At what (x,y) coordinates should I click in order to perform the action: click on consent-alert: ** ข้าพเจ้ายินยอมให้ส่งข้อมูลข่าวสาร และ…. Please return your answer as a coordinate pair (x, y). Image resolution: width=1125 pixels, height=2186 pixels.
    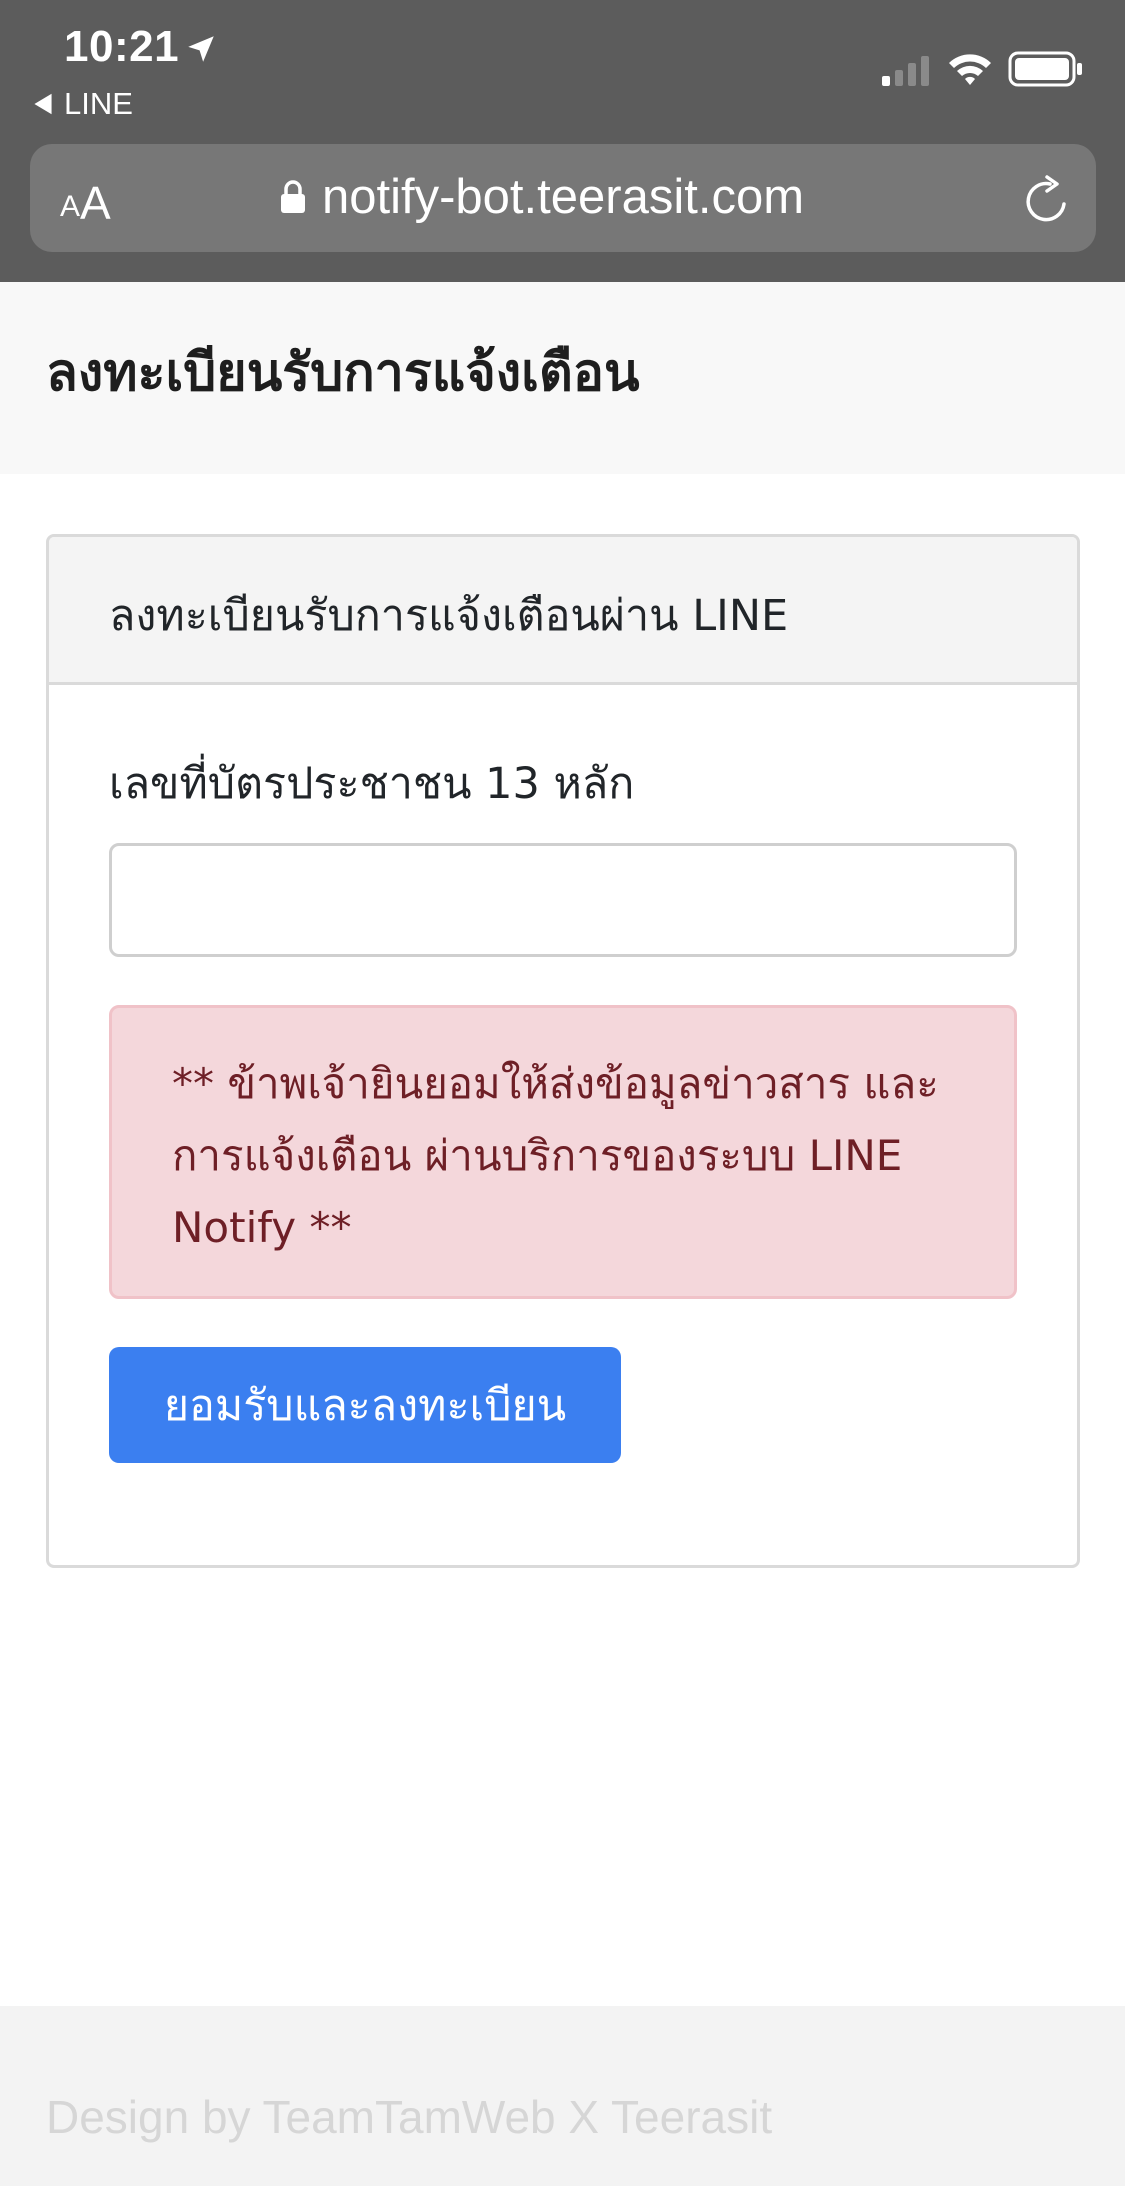
    Looking at the image, I should click on (563, 1152).